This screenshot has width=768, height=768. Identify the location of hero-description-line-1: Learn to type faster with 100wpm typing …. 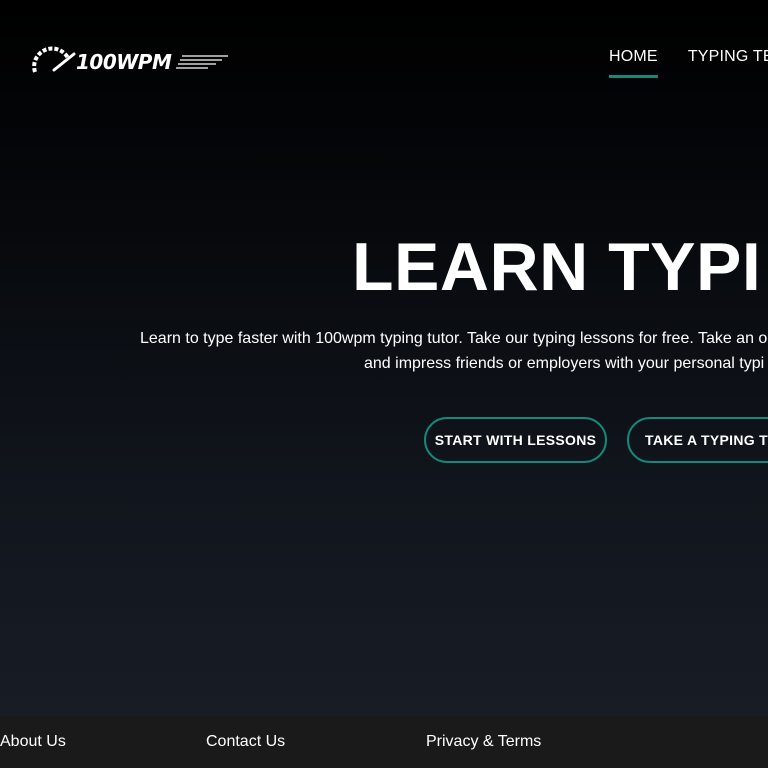
(454, 338).